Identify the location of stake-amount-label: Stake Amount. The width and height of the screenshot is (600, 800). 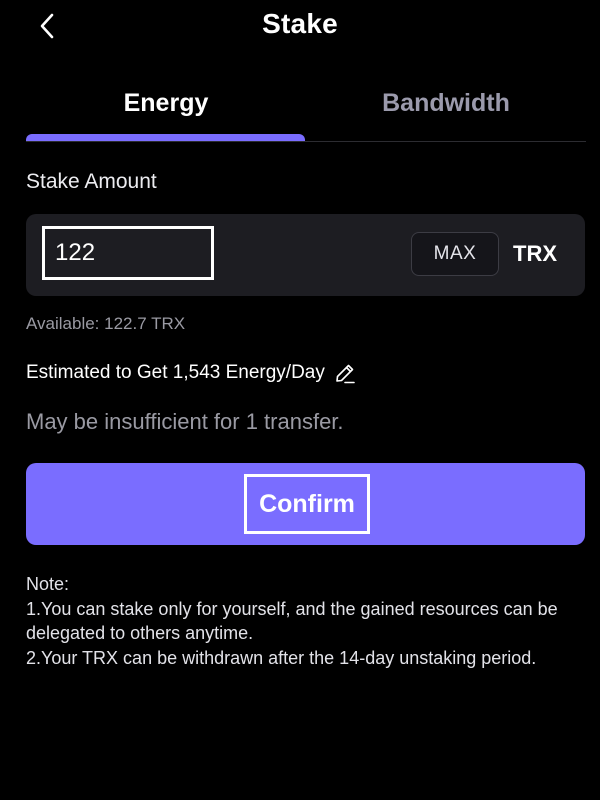
(91, 181).